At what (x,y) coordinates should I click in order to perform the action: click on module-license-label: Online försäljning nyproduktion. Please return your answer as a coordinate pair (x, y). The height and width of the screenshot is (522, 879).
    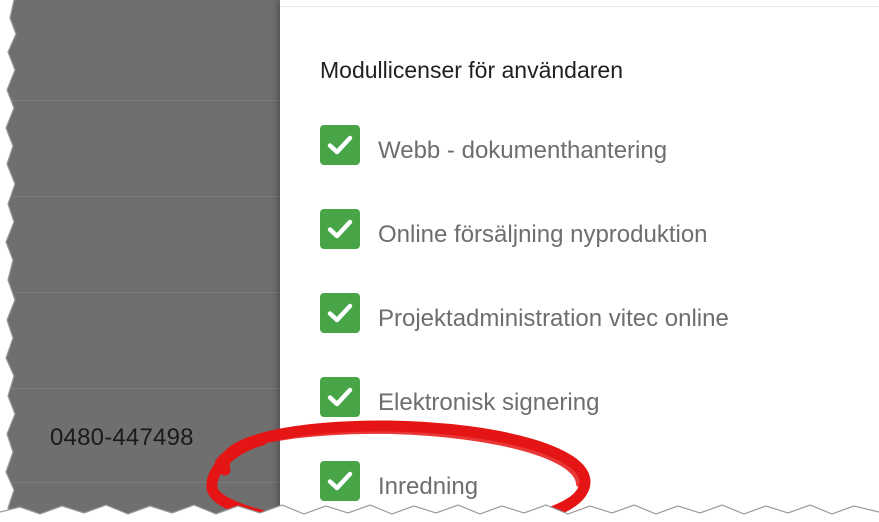
    Looking at the image, I should click on (543, 234).